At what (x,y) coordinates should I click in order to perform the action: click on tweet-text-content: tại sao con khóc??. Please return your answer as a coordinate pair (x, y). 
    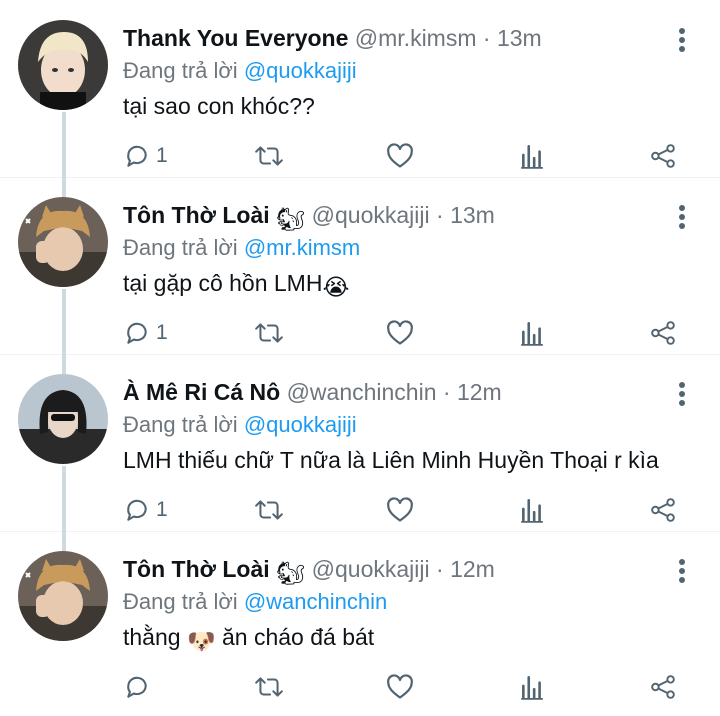
    Looking at the image, I should click on (219, 106).